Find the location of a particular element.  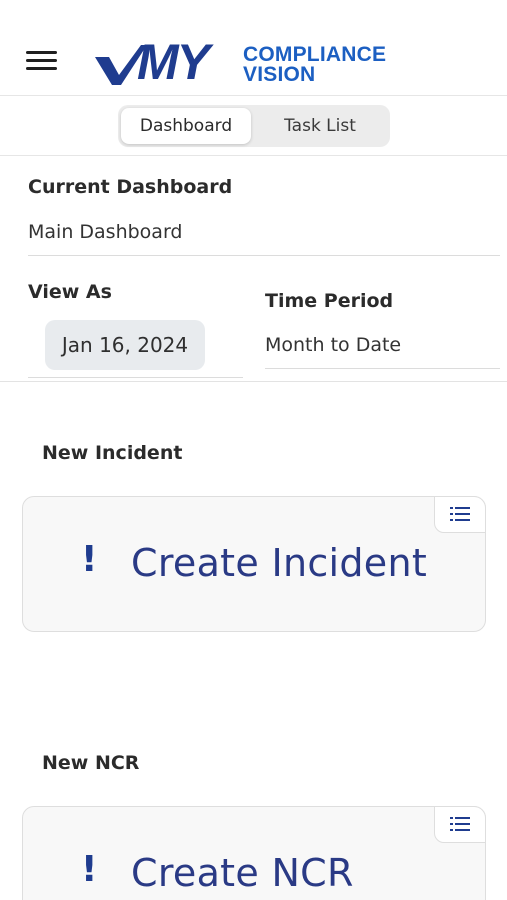

logo-wordmark: COMPLIANCE VISION is located at coordinates (315, 64).